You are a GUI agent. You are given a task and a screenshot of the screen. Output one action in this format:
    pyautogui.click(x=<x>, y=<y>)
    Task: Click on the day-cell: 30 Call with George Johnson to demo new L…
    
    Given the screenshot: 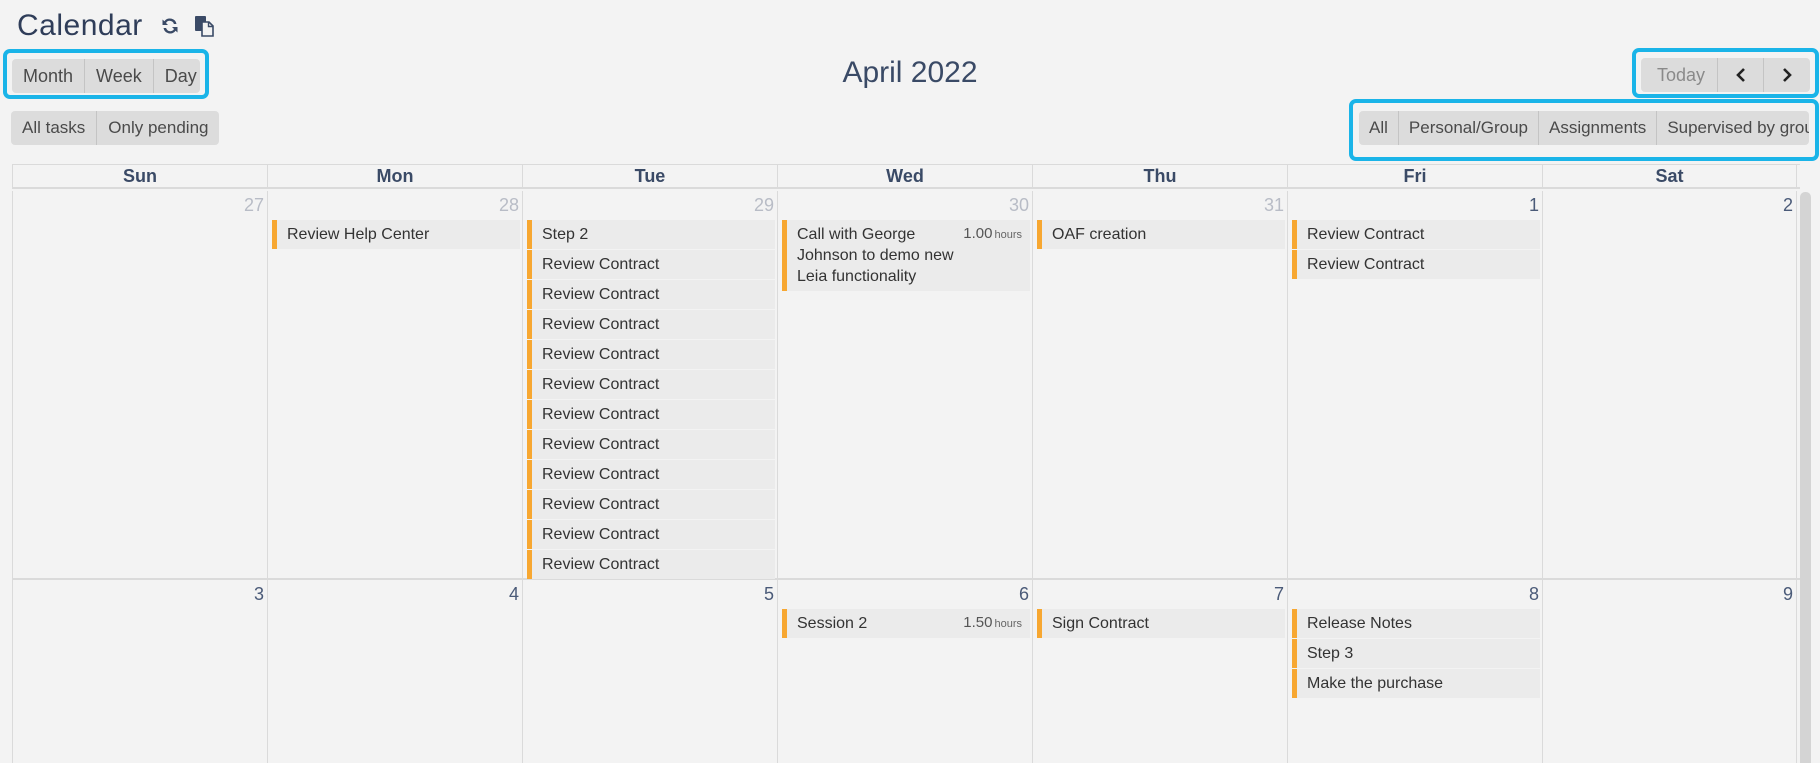 What is the action you would take?
    pyautogui.click(x=904, y=384)
    